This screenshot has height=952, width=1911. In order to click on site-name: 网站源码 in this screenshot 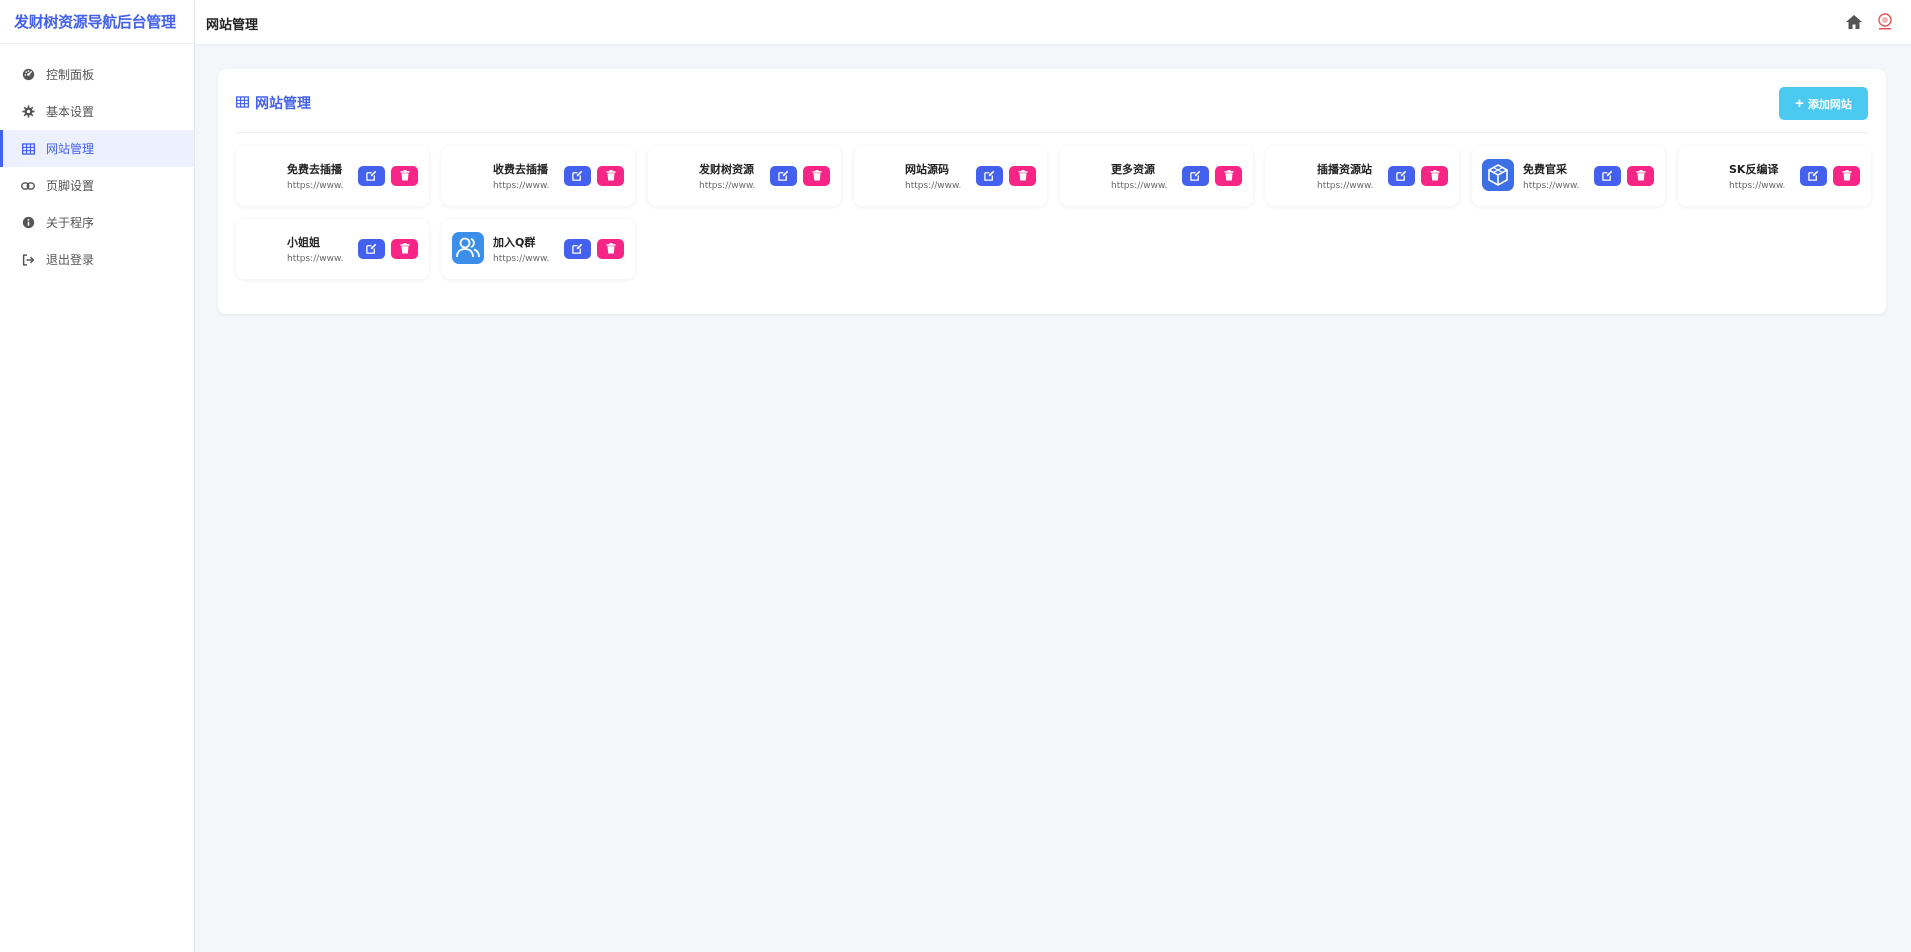, I will do `click(927, 169)`.